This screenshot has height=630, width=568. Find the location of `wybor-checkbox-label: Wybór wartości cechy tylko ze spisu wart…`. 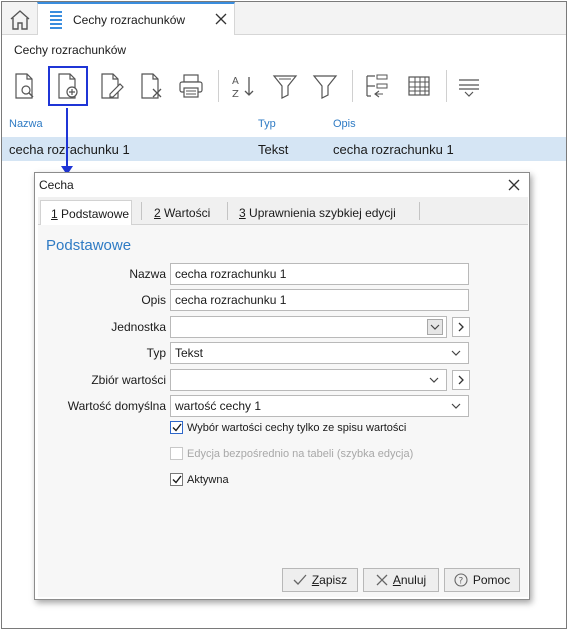

wybor-checkbox-label: Wybór wartości cechy tylko ze spisu wart… is located at coordinates (297, 427).